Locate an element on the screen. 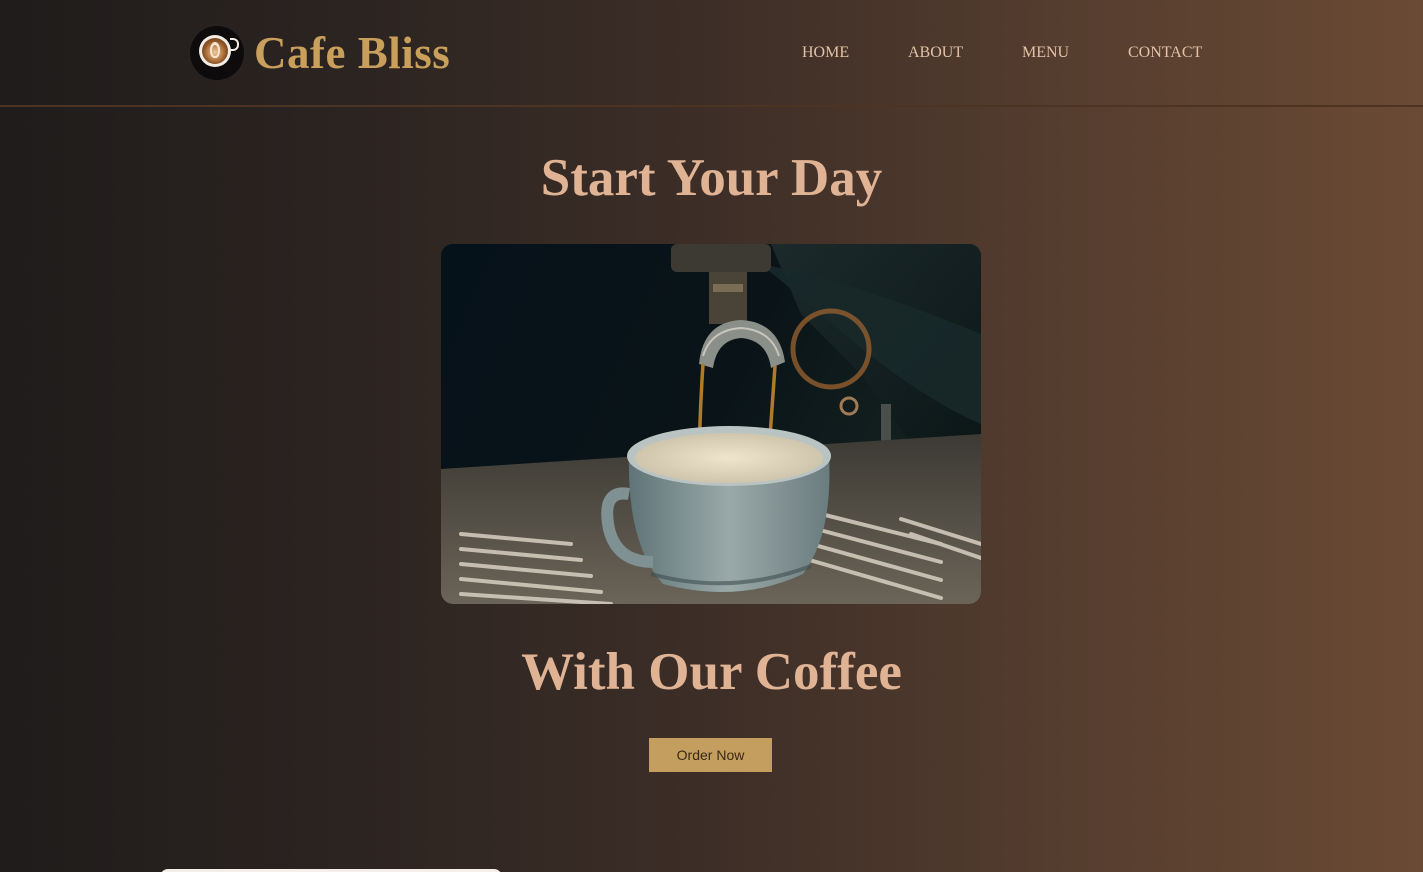  nav-contact-link: CONTACT is located at coordinates (1165, 53).